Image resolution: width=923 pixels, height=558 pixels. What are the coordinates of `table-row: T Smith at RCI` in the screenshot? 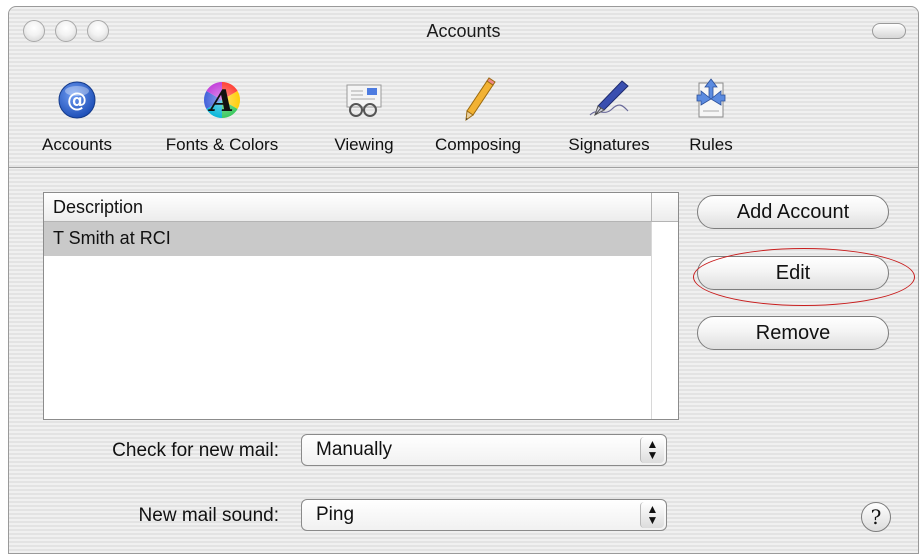 It's located at (348, 239).